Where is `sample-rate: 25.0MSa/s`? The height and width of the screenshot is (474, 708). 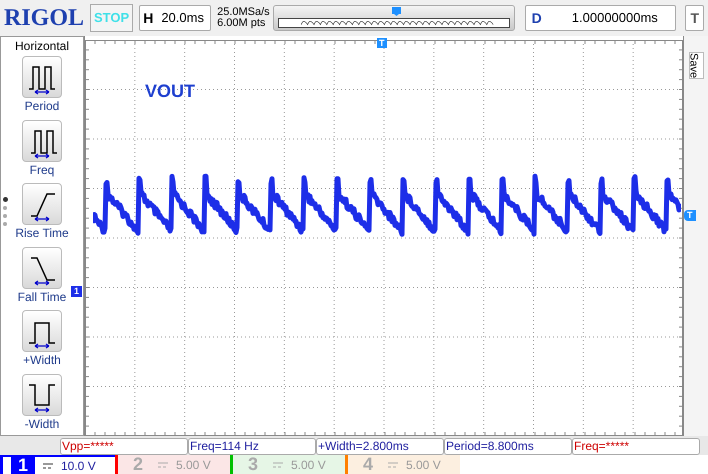 sample-rate: 25.0MSa/s is located at coordinates (242, 12).